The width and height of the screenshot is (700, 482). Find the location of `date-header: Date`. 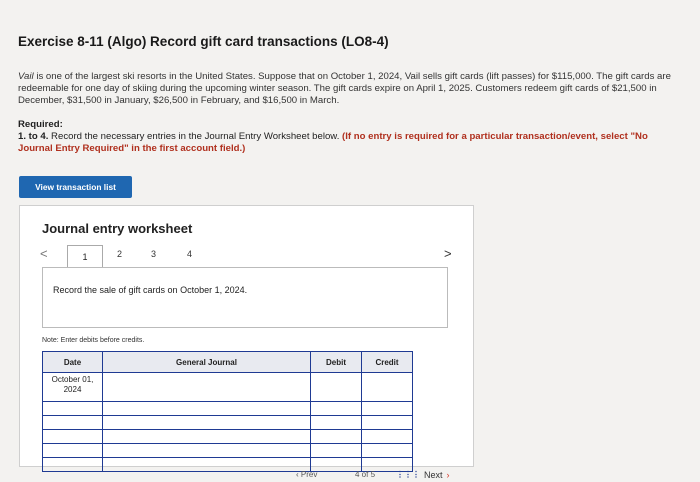

date-header: Date is located at coordinates (72, 362).